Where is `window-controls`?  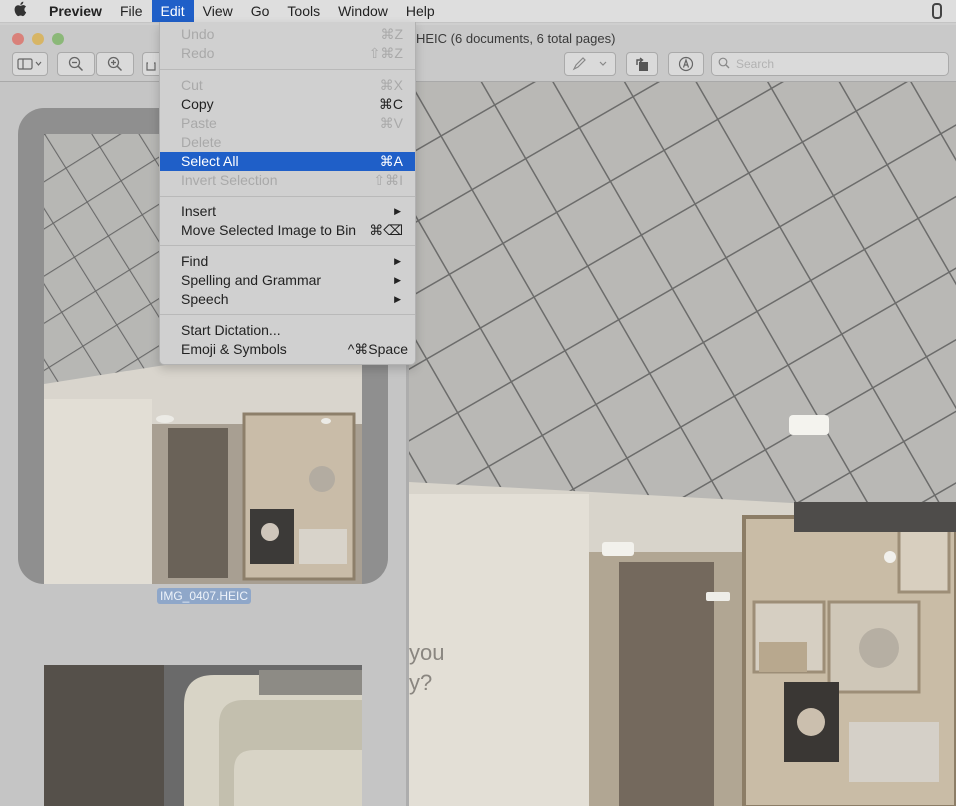 window-controls is located at coordinates (38, 39).